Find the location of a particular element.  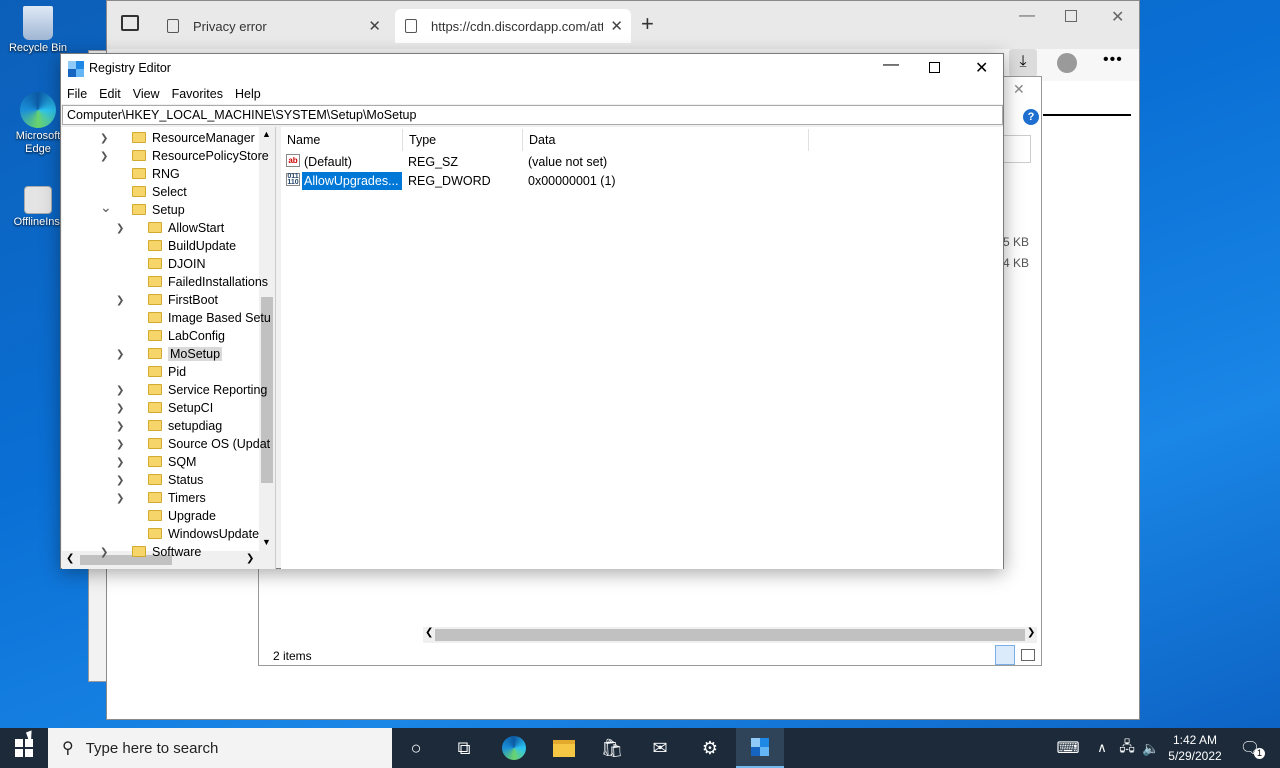

tree-item: FailedInstallations is located at coordinates (208, 282).